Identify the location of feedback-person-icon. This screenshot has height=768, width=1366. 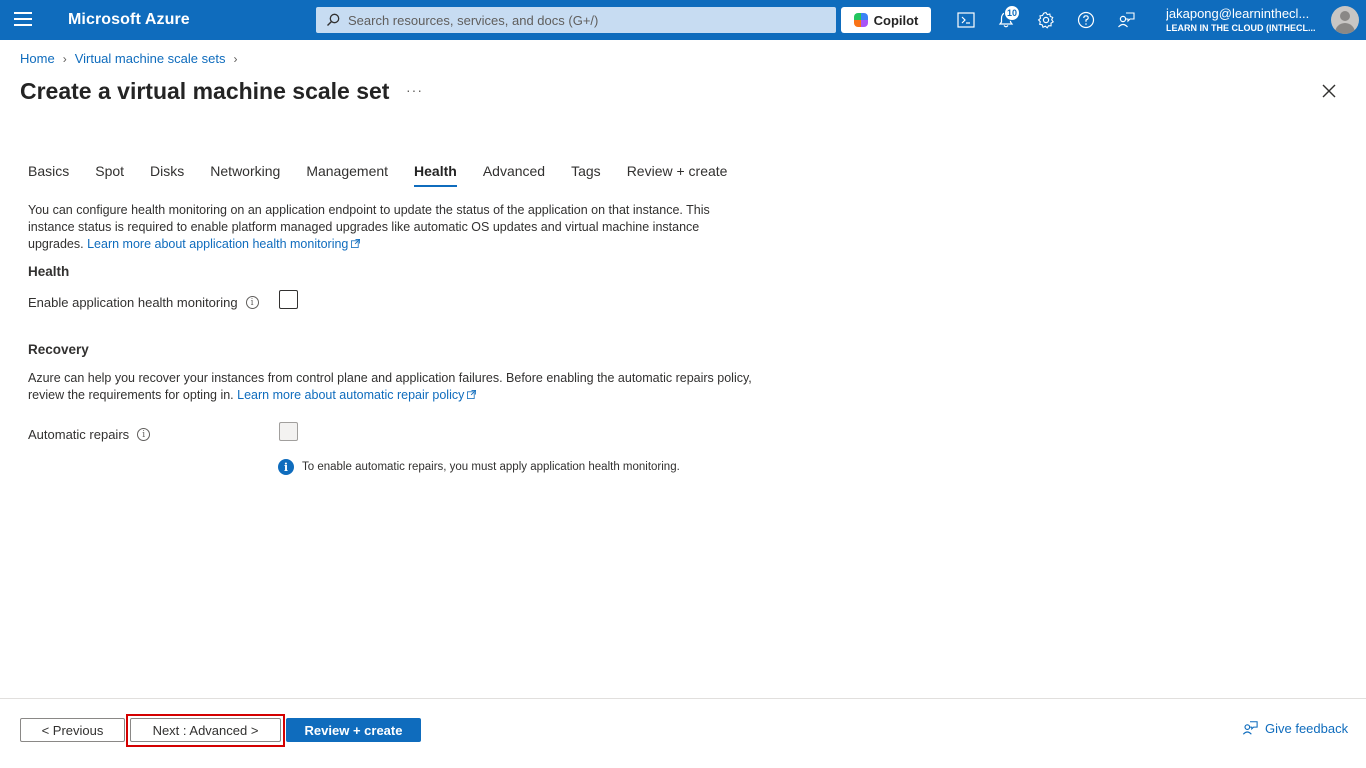
(1126, 20).